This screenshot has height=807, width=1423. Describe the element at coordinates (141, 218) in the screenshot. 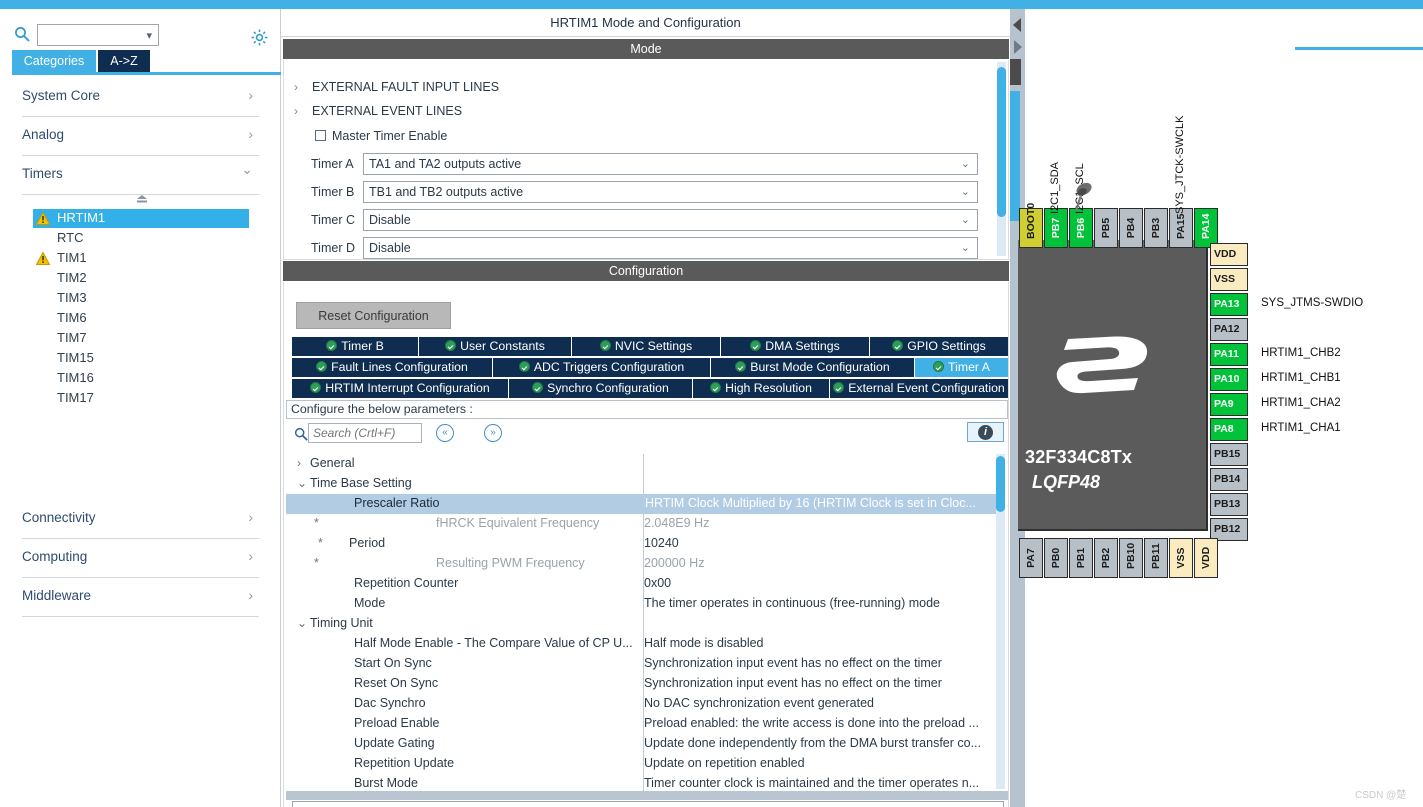

I see `sidebar-item-hrtim1: HRTIM1` at that location.